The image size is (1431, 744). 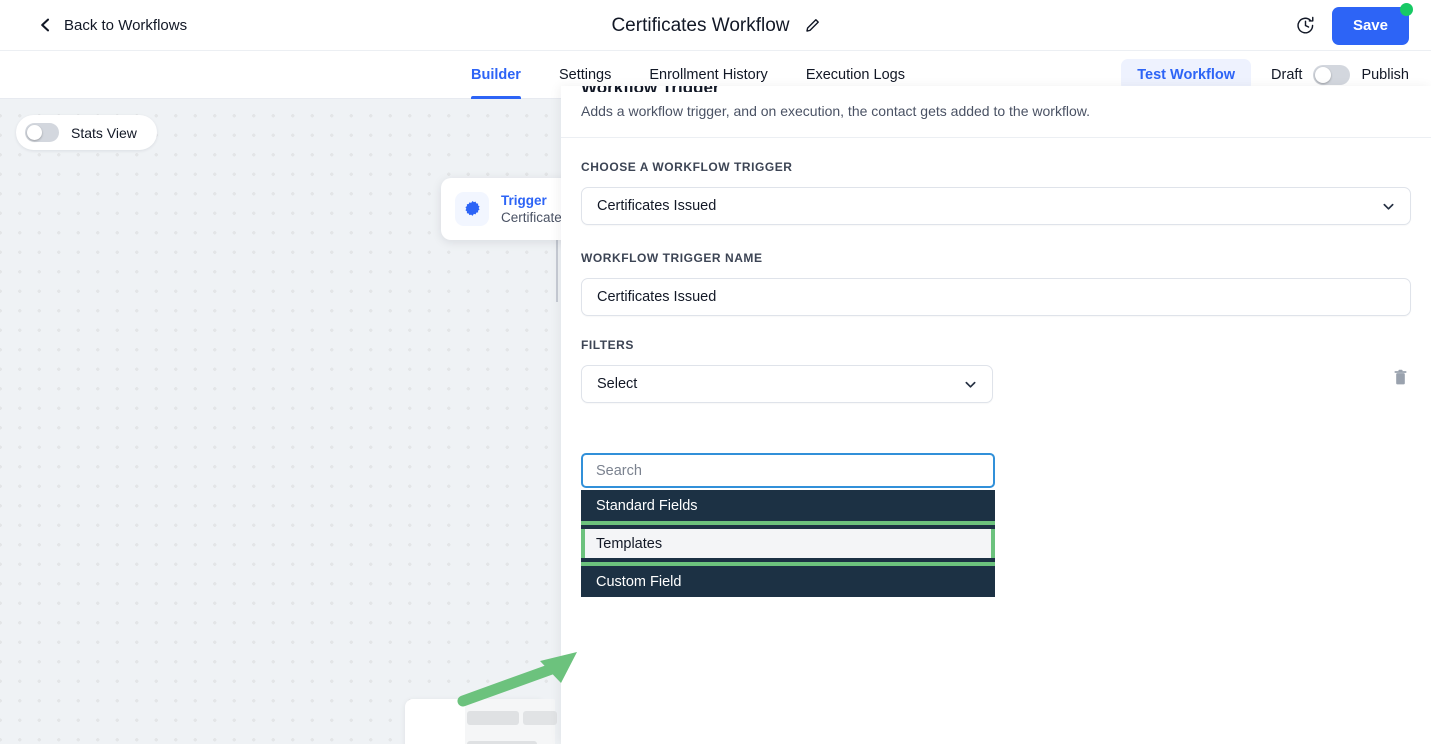 I want to click on workflow-node-text: Trigger Certificates, so click(x=535, y=209).